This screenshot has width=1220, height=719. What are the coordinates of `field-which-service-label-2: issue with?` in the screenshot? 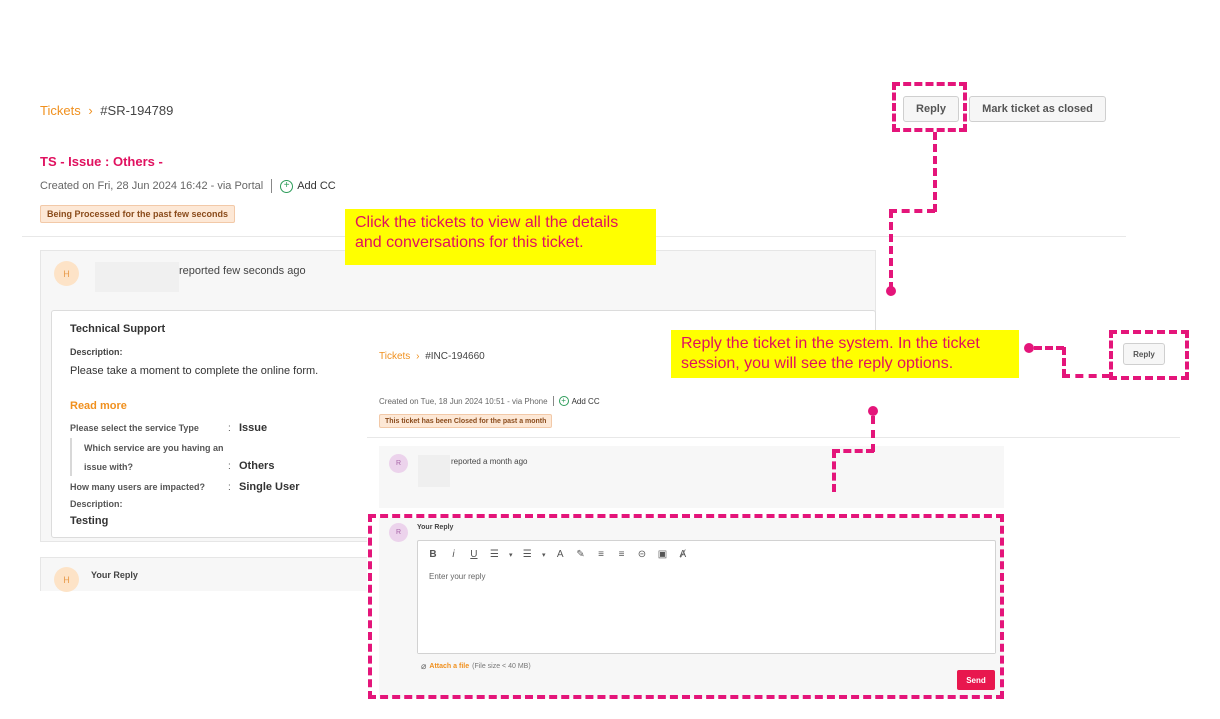 It's located at (109, 467).